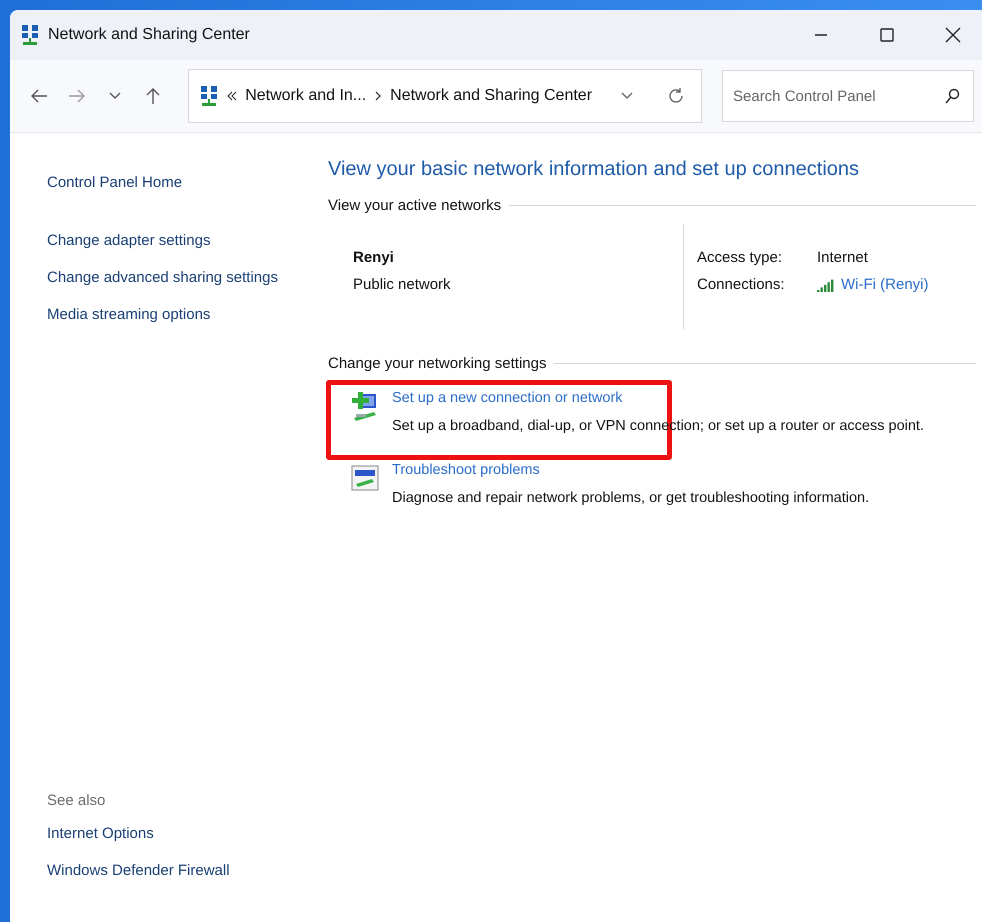 The width and height of the screenshot is (982, 922). Describe the element at coordinates (374, 257) in the screenshot. I see `network-name: Renyi` at that location.